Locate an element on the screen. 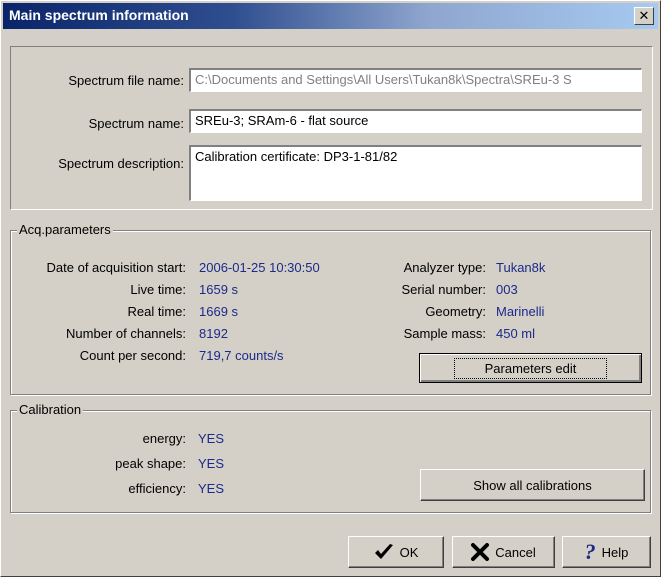 The width and height of the screenshot is (661, 577). acq-date-value: 2006-01-25 10:30:50 is located at coordinates (259, 267).